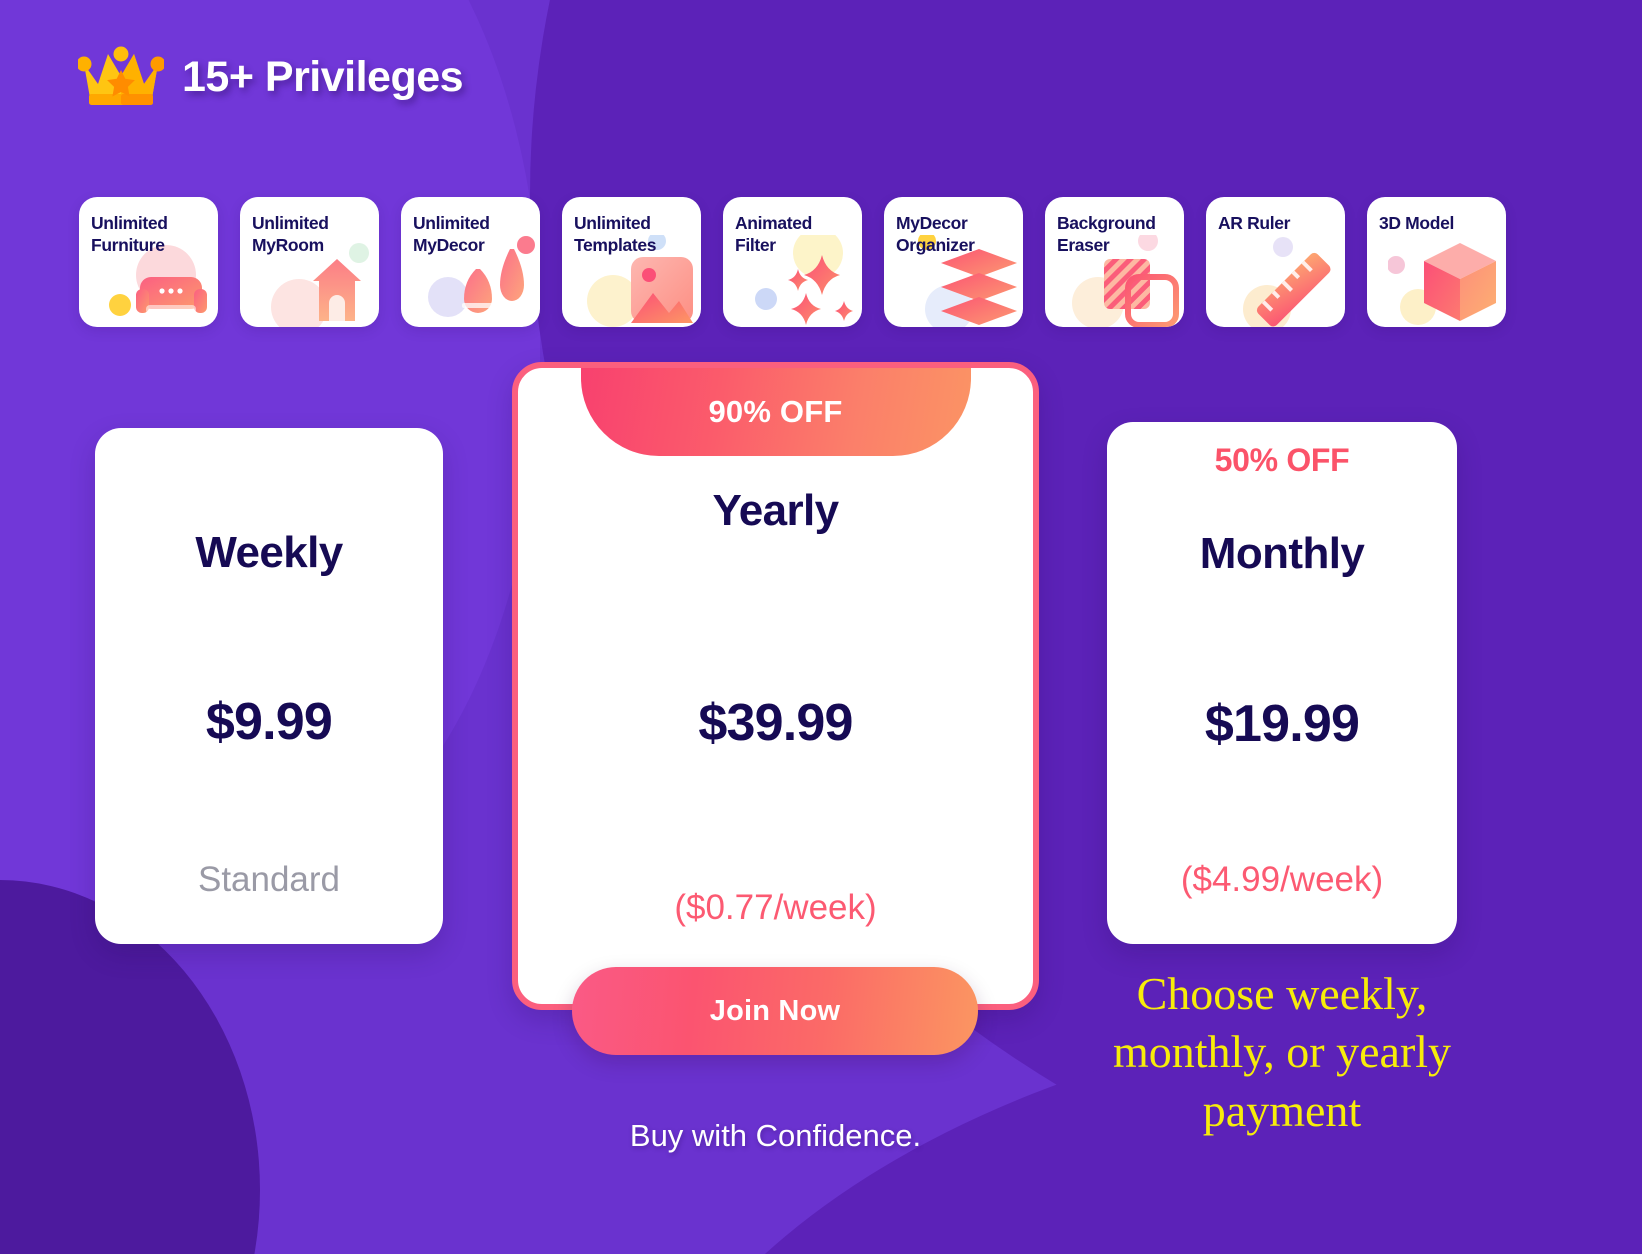 This screenshot has height=1254, width=1642. Describe the element at coordinates (1106, 234) in the screenshot. I see `feature-card-label: Background Eraser` at that location.